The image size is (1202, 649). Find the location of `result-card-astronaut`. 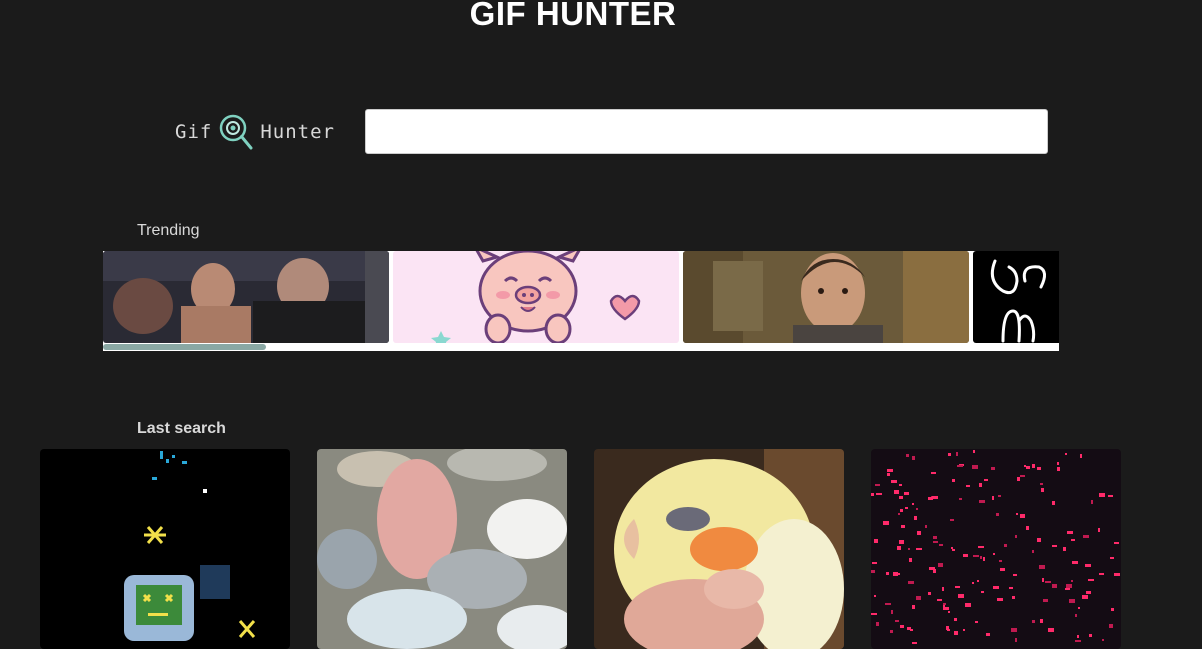

result-card-astronaut is located at coordinates (165, 549).